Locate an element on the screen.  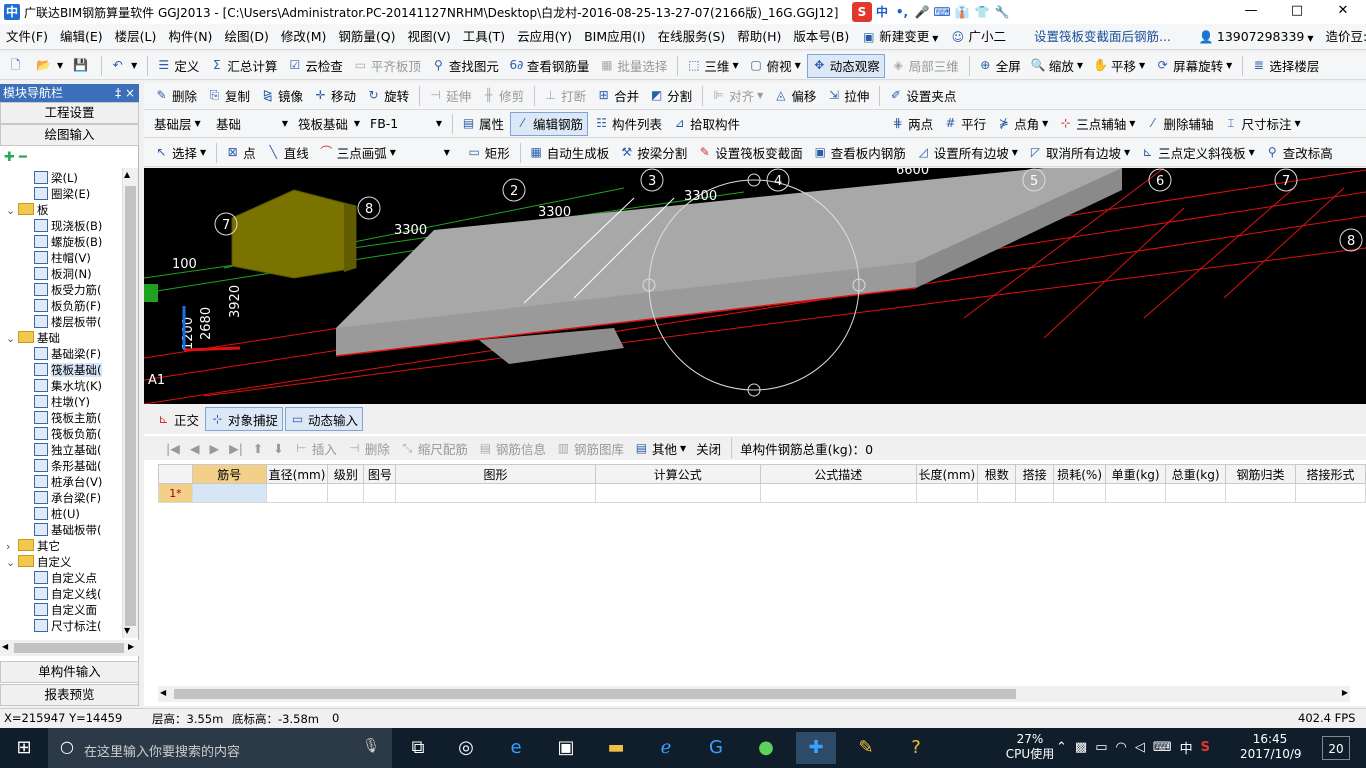
menu-guangxiaoer: ☺ 广小二 is located at coordinates (978, 37).